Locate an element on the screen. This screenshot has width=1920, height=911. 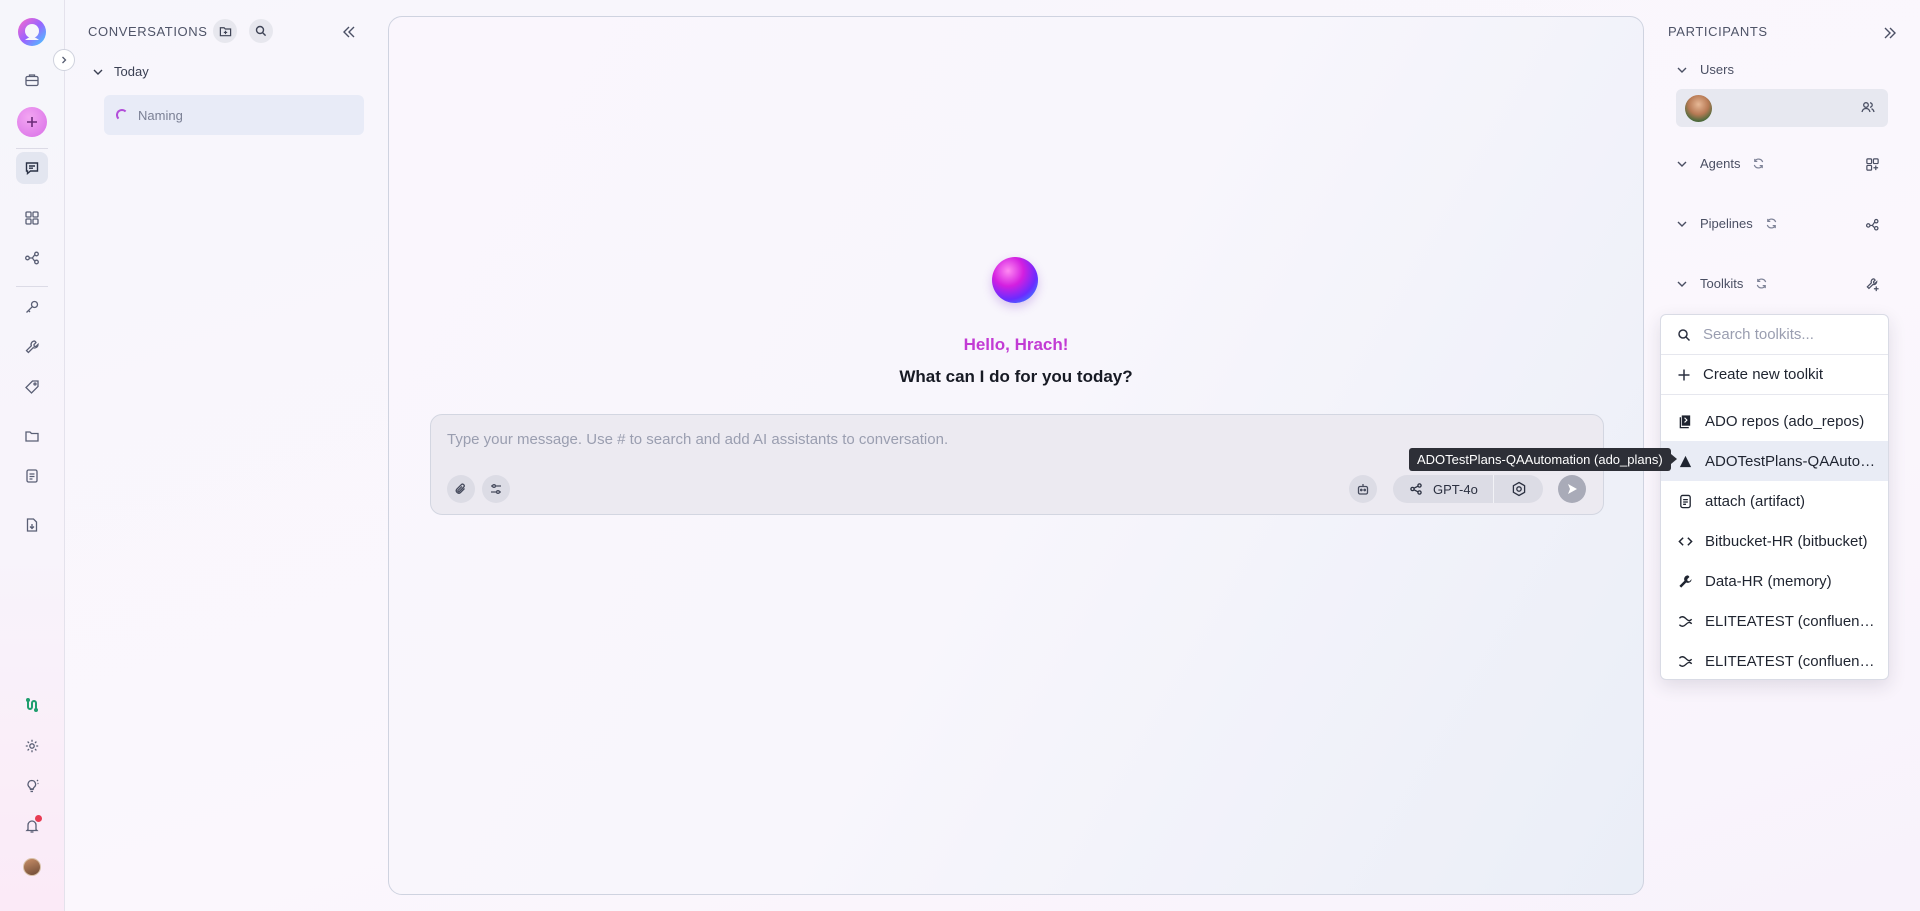
conversation-item: Naming is located at coordinates (234, 115).